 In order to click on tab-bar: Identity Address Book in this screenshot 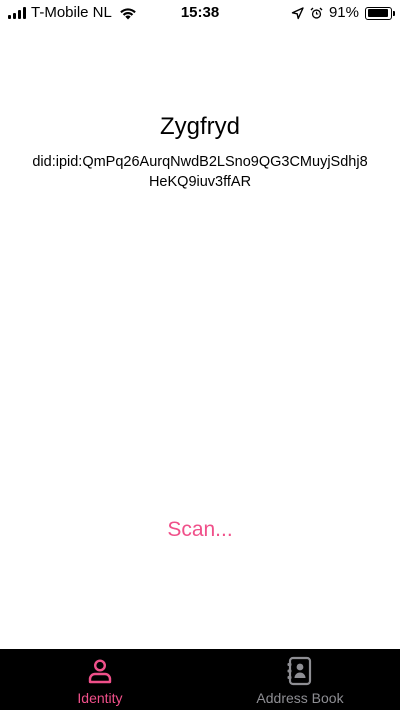, I will do `click(200, 679)`.